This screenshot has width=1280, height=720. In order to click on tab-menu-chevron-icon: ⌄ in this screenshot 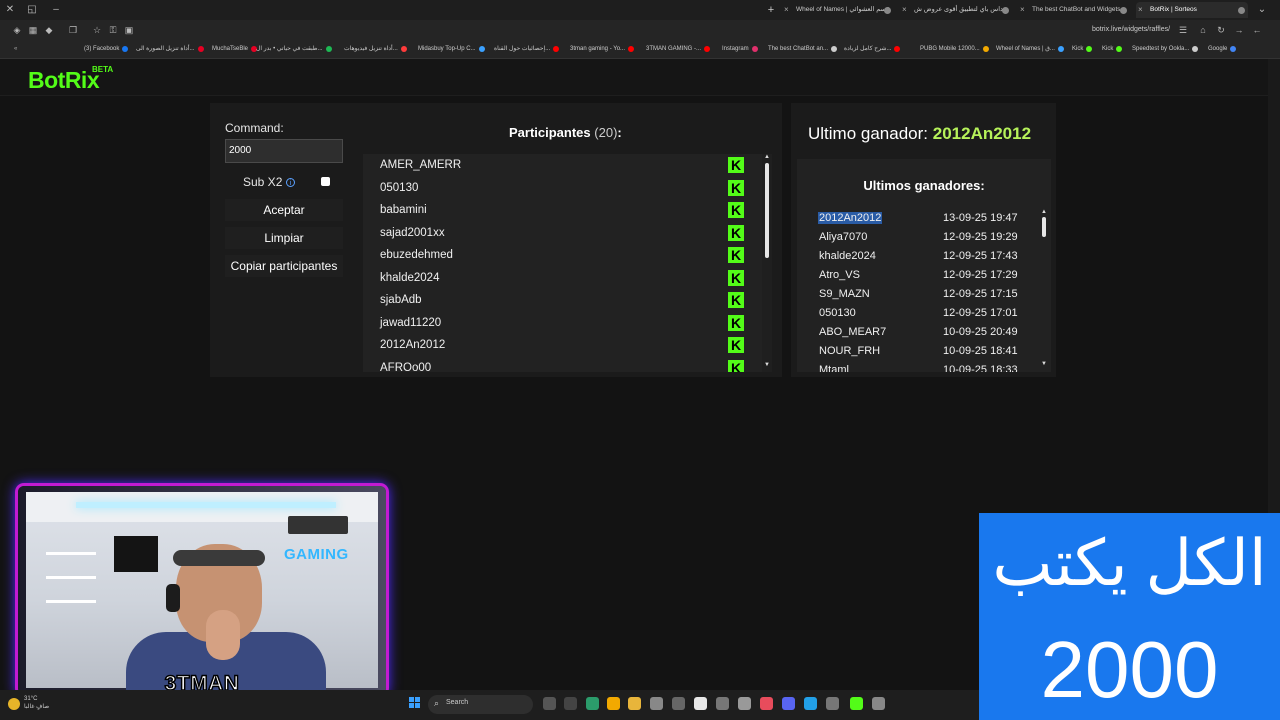, I will do `click(1262, 10)`.